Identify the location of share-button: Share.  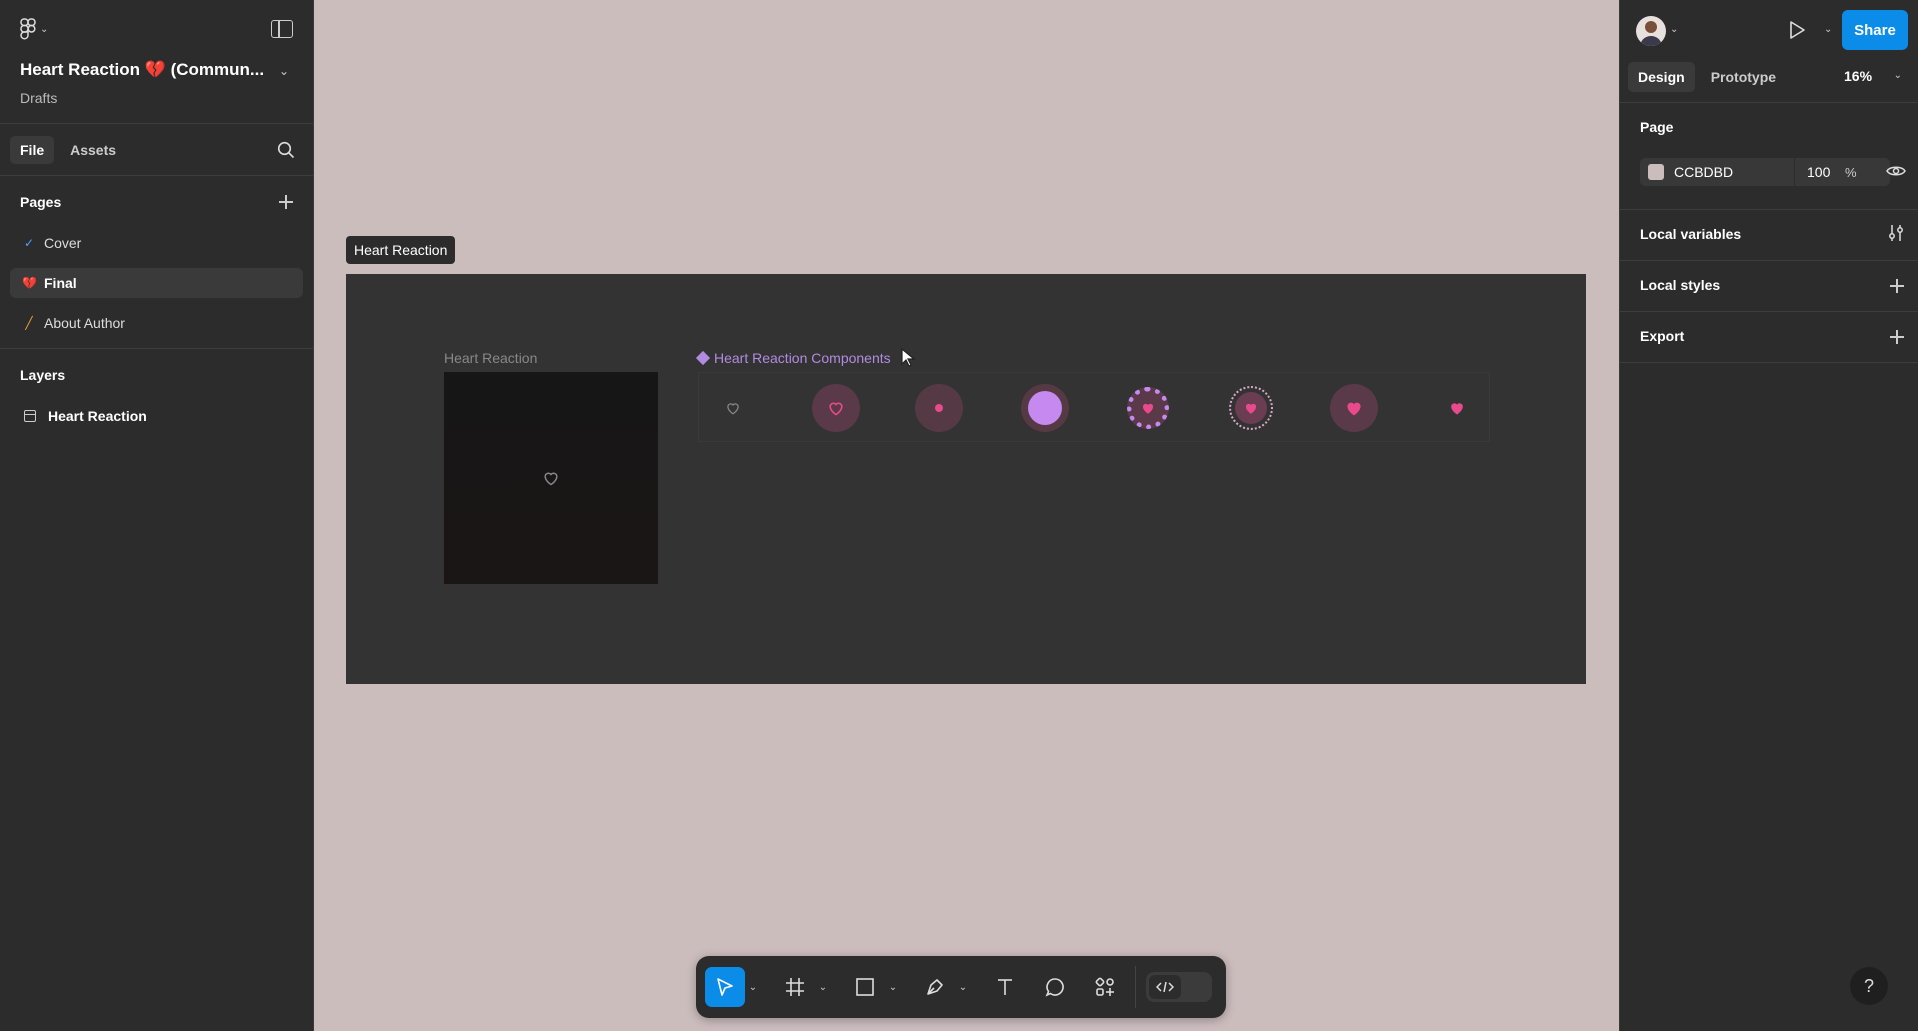
(1875, 30).